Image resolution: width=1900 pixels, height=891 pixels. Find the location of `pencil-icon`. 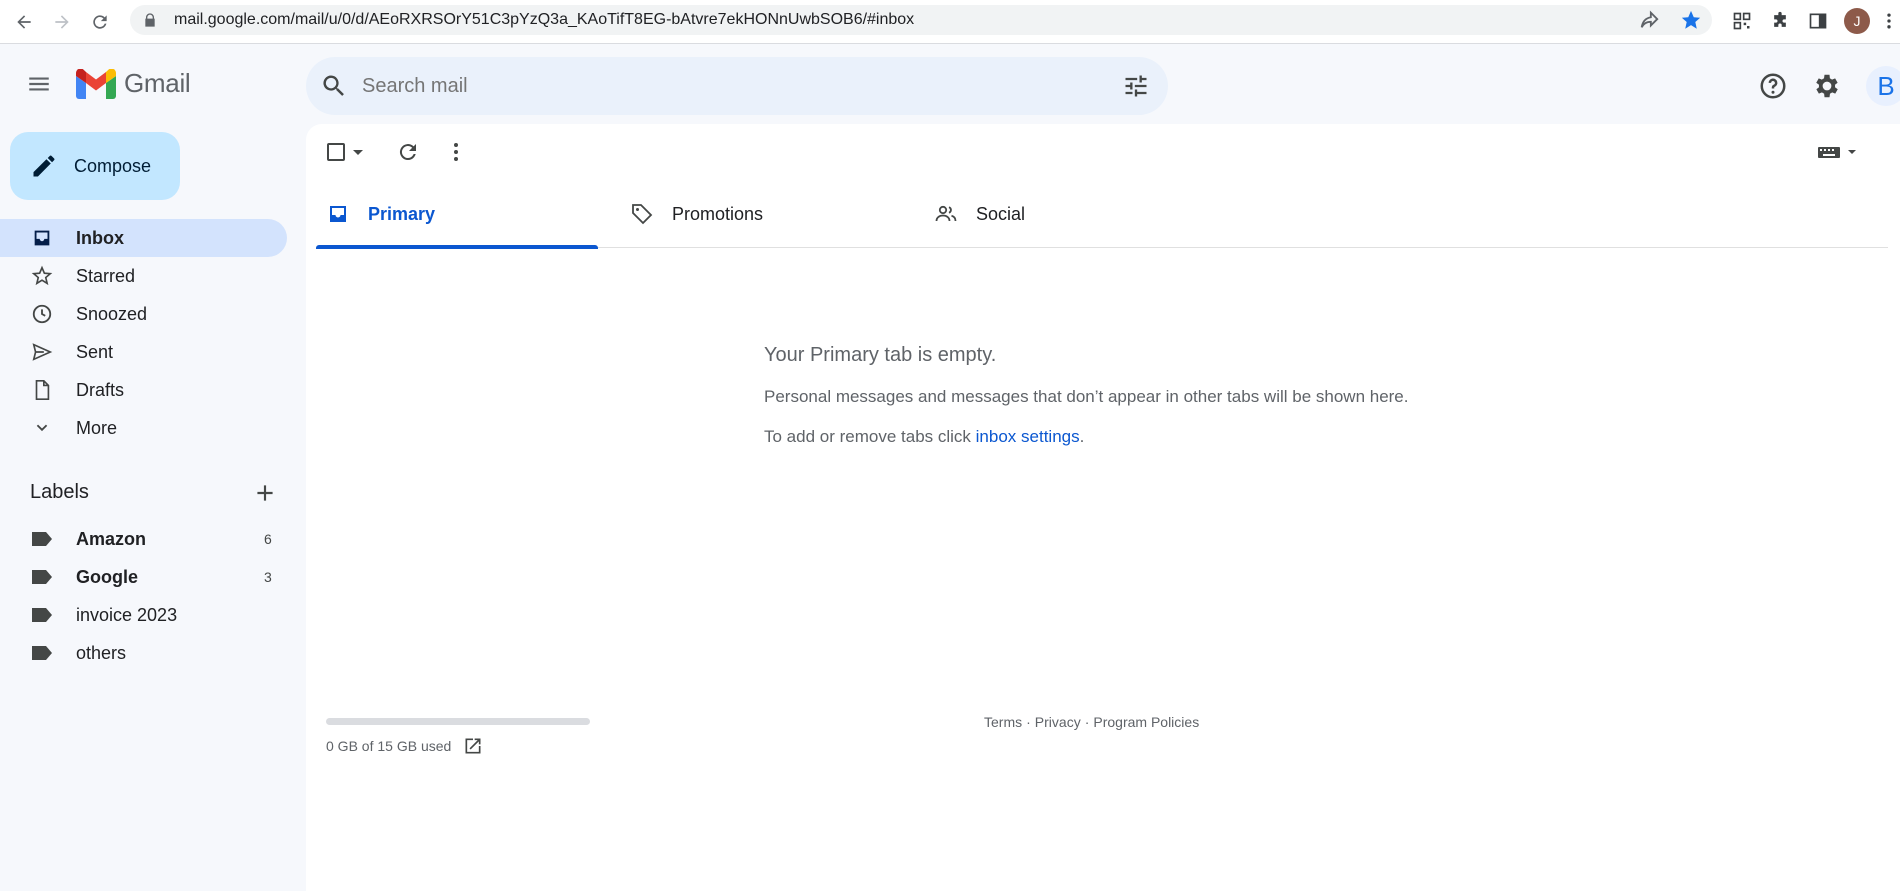

pencil-icon is located at coordinates (44, 166).